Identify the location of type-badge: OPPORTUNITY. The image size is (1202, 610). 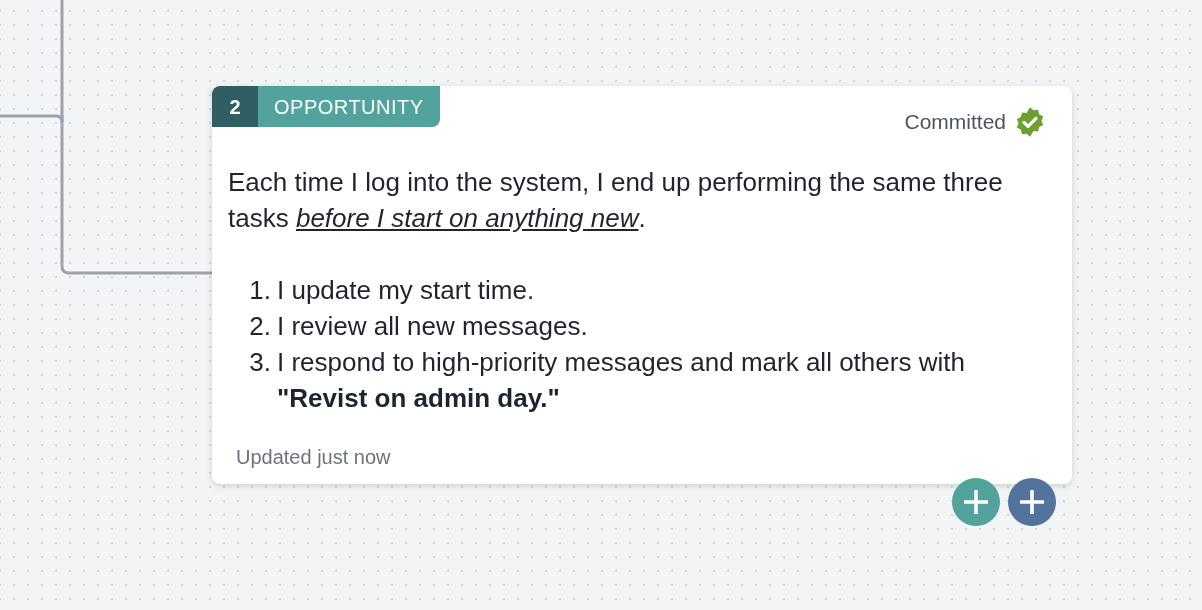
(349, 106).